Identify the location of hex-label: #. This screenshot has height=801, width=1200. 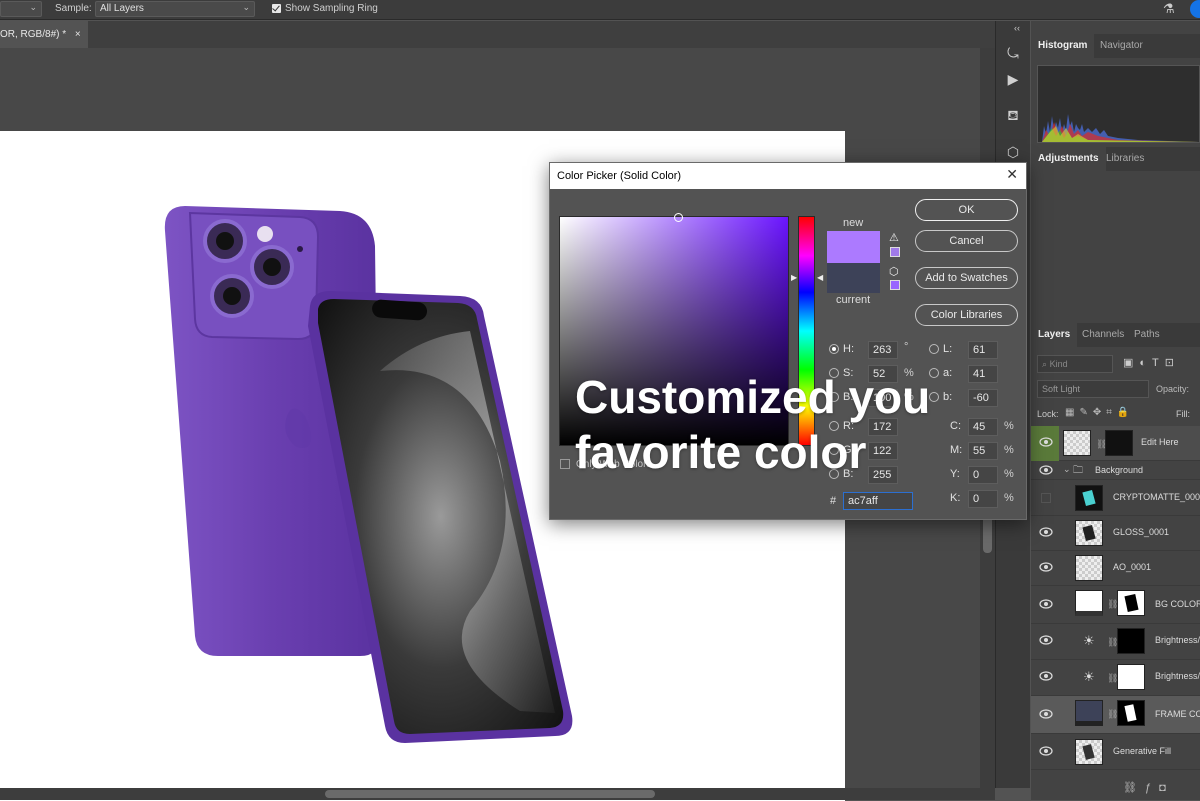
(833, 501).